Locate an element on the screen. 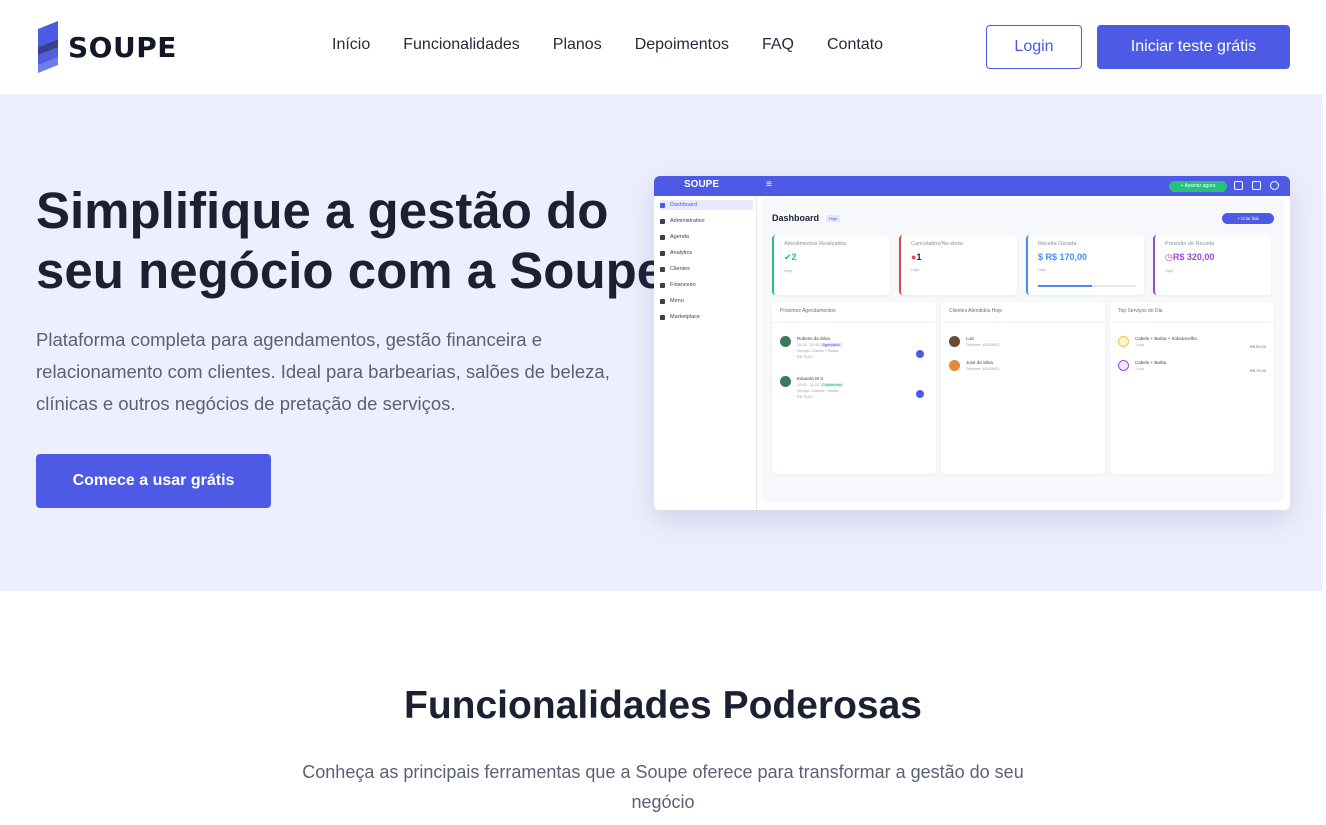 This screenshot has width=1326, height=825. start-free-button: Comece a usar grátis is located at coordinates (153, 481).